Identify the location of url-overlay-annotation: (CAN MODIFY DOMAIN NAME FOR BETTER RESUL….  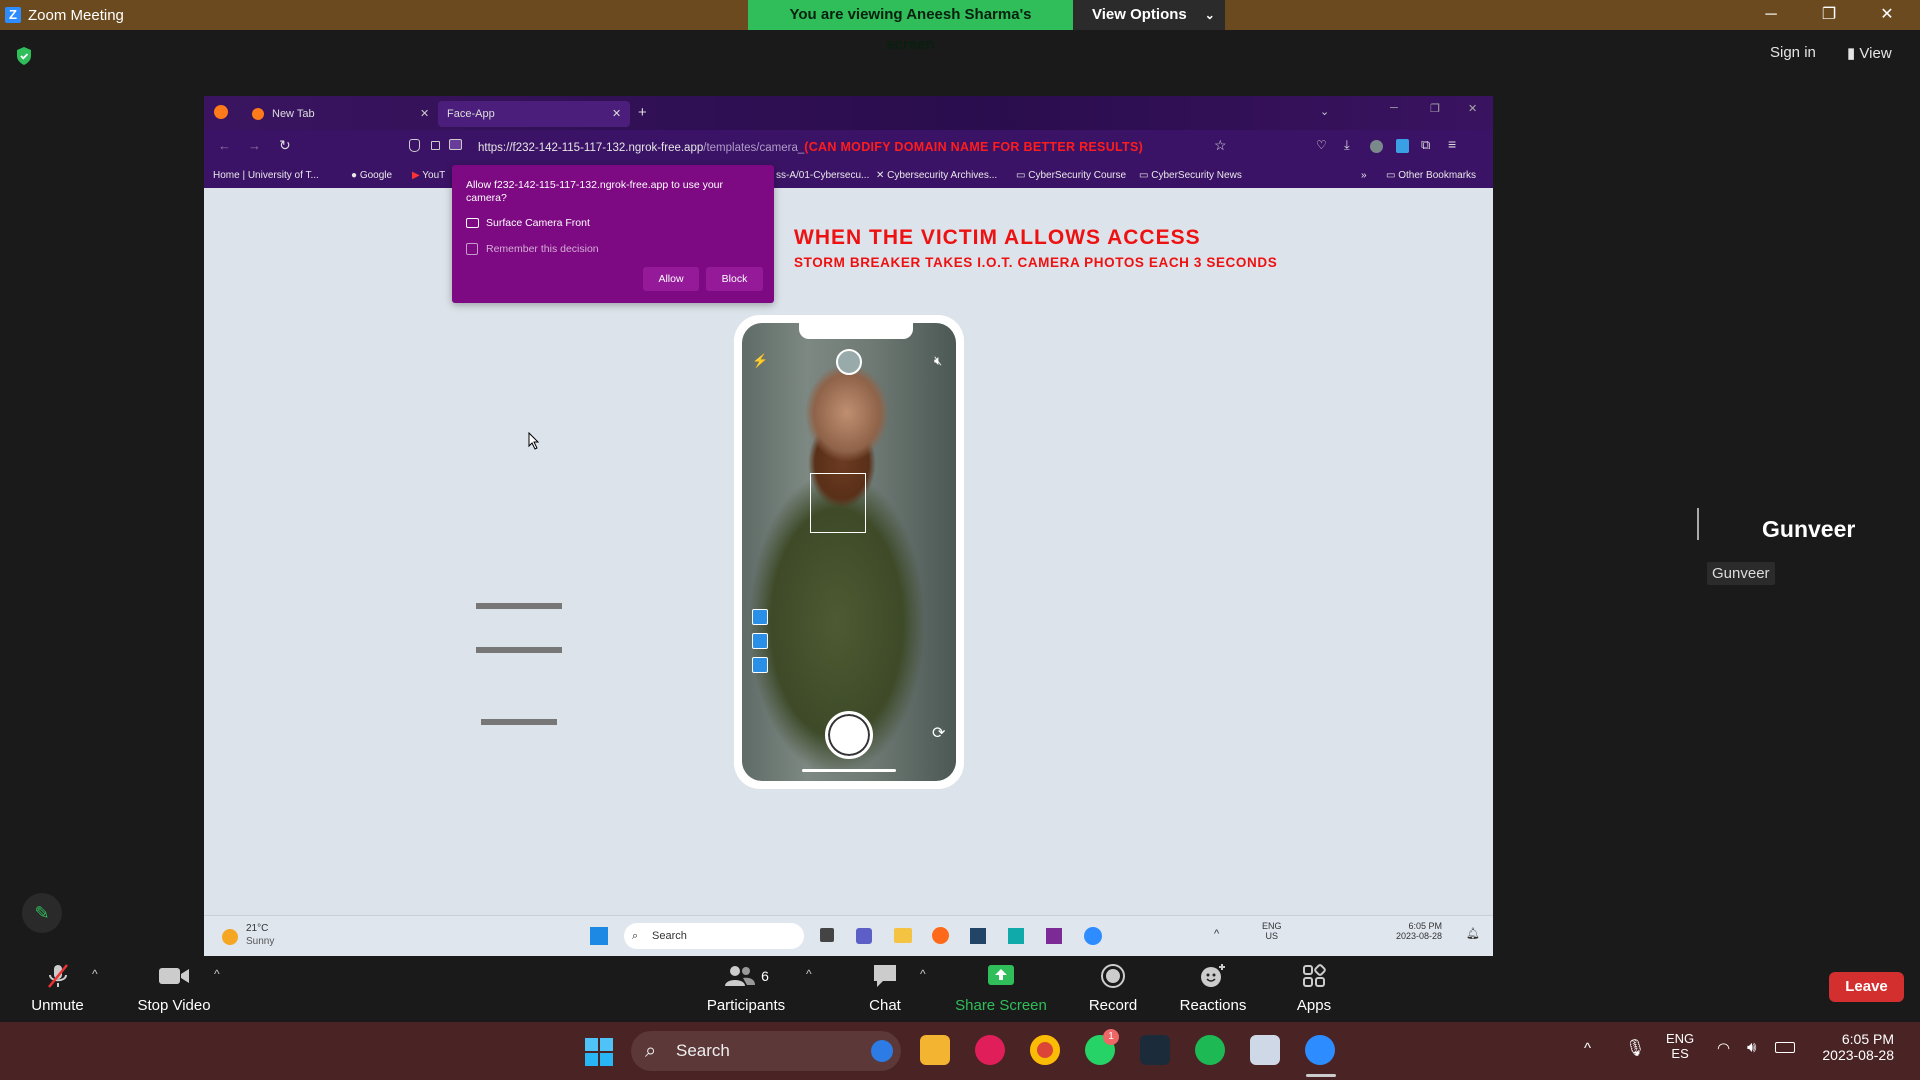
(974, 147).